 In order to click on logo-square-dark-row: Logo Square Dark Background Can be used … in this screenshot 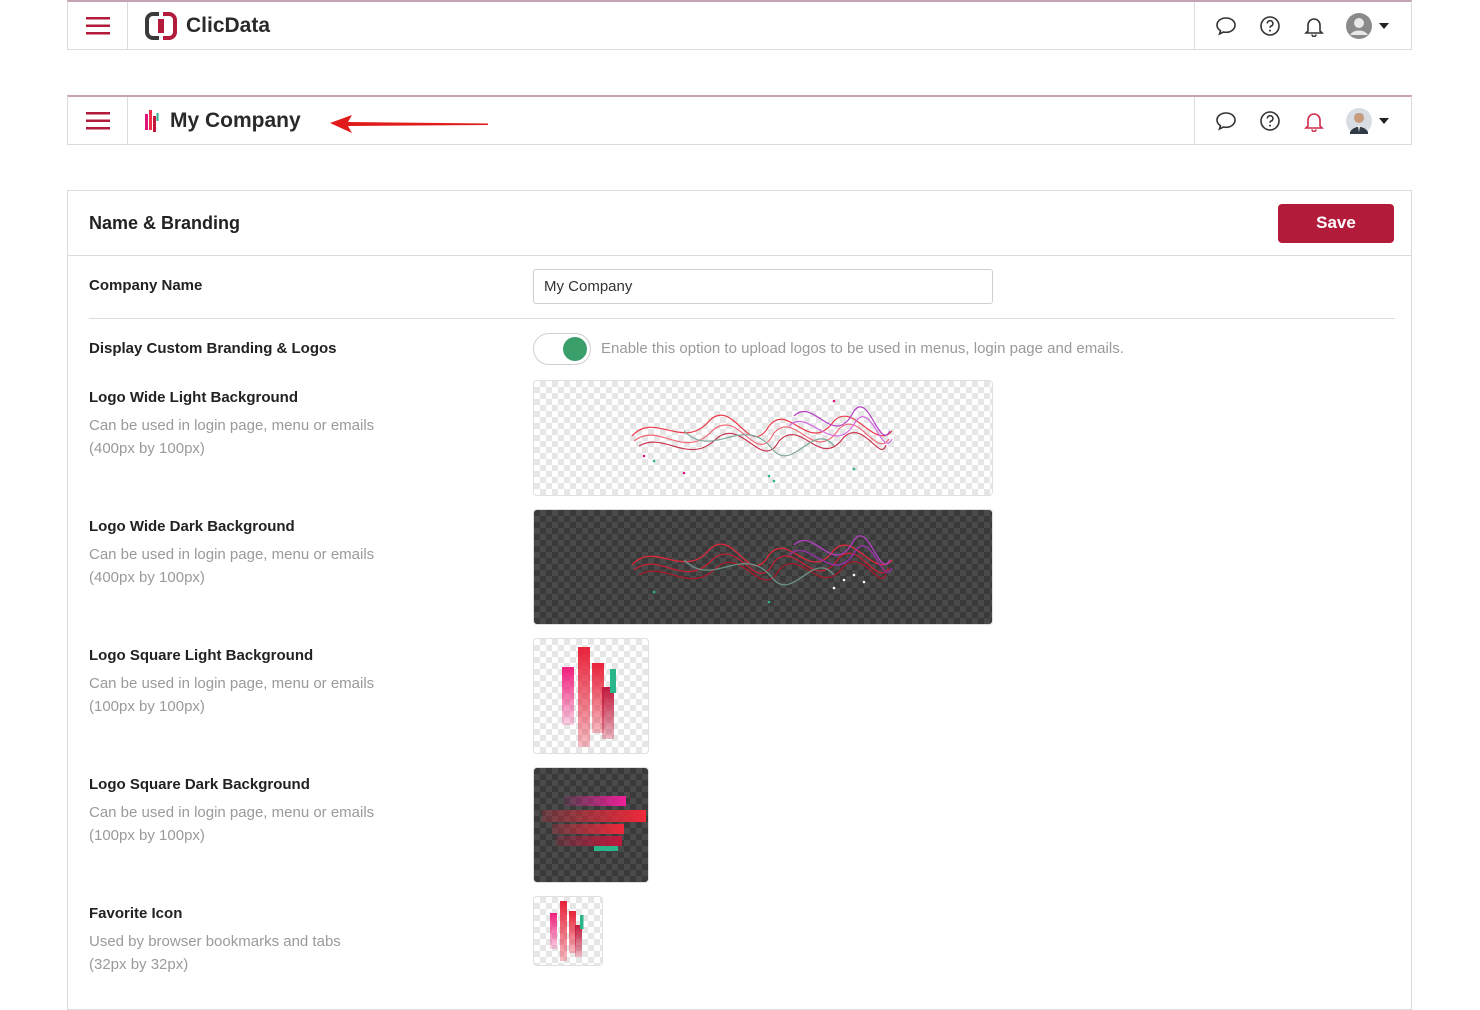, I will do `click(231, 811)`.